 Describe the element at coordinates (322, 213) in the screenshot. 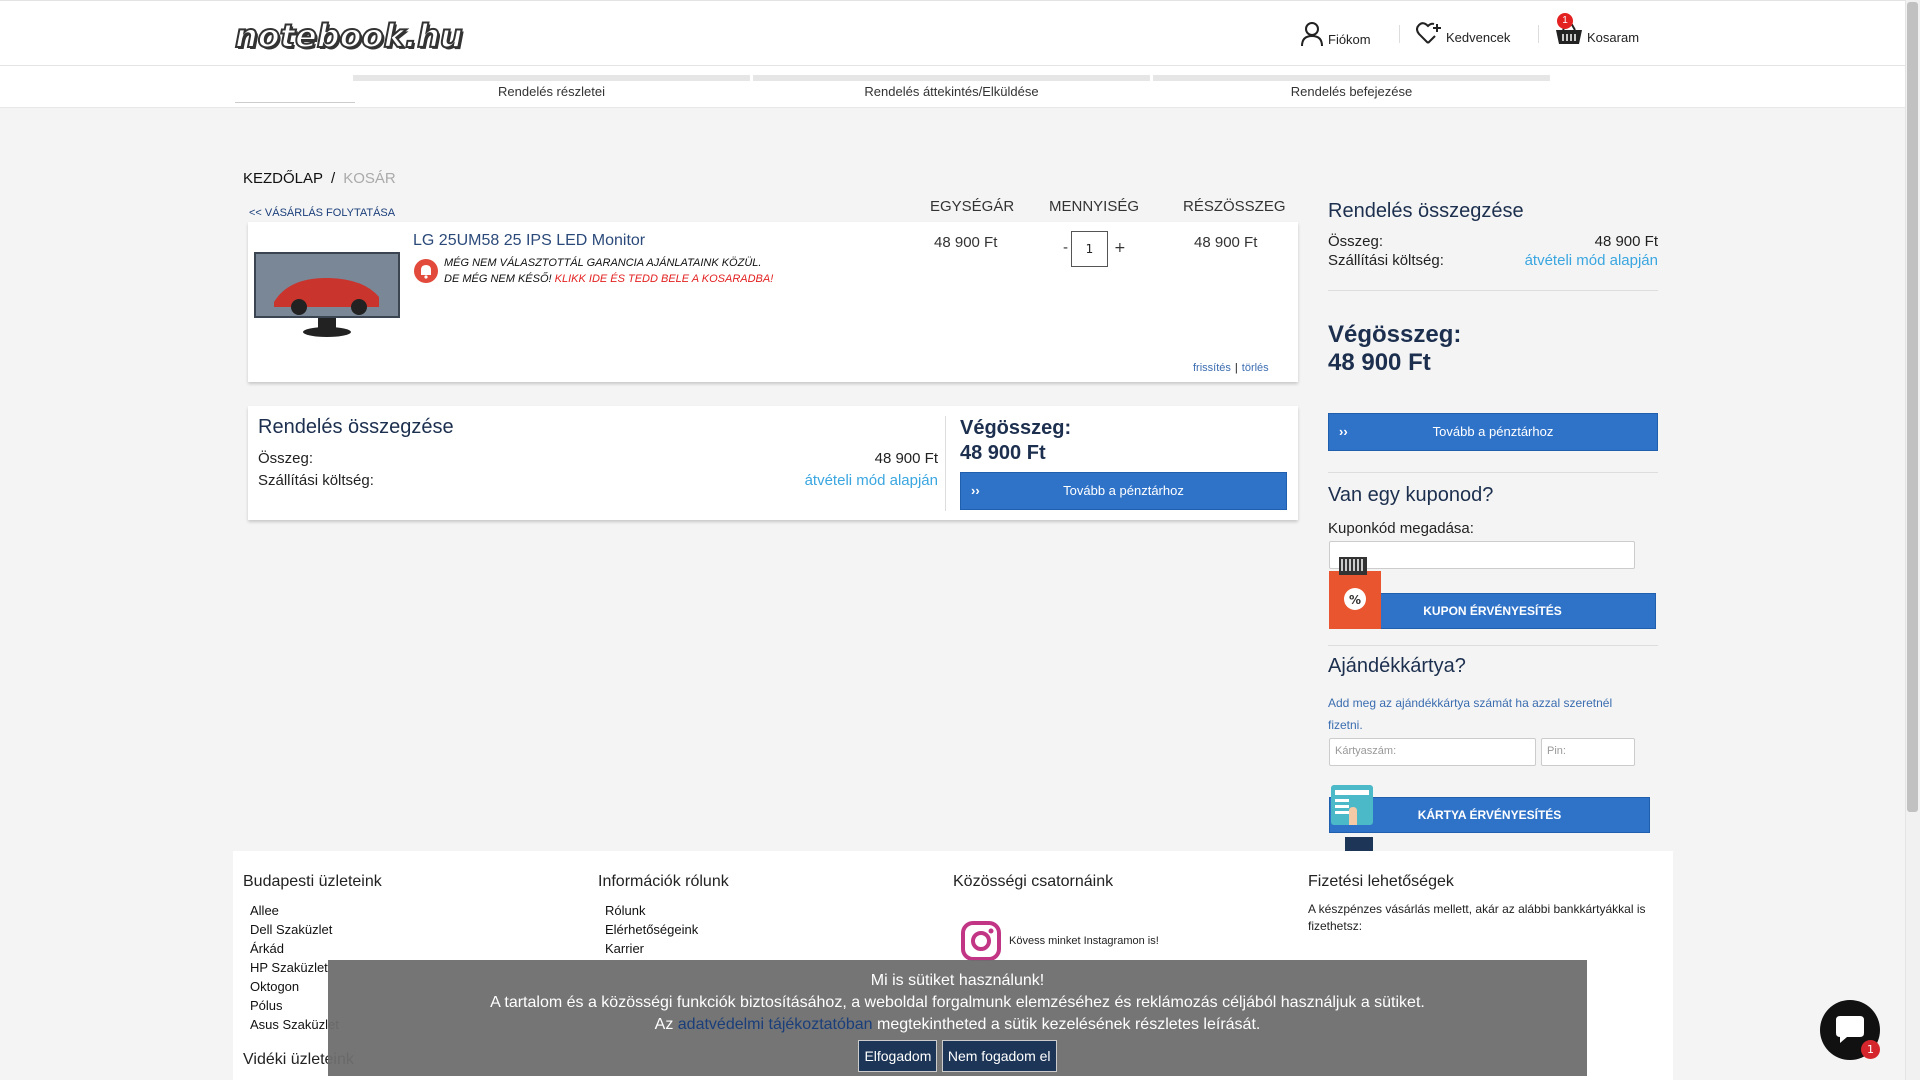

I see `continue-shopping-link: << VÁSÁRLÁS FOLYTATÁSA` at that location.